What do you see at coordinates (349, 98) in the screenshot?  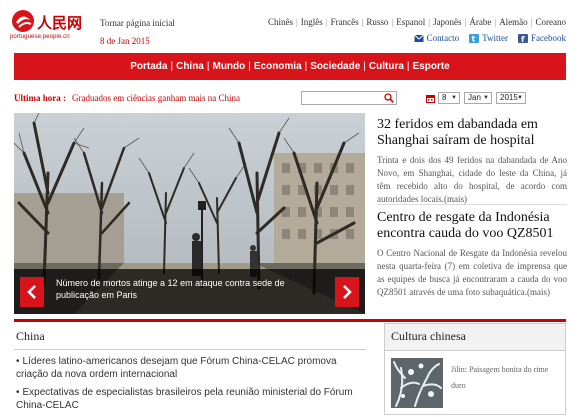 I see `search-input` at bounding box center [349, 98].